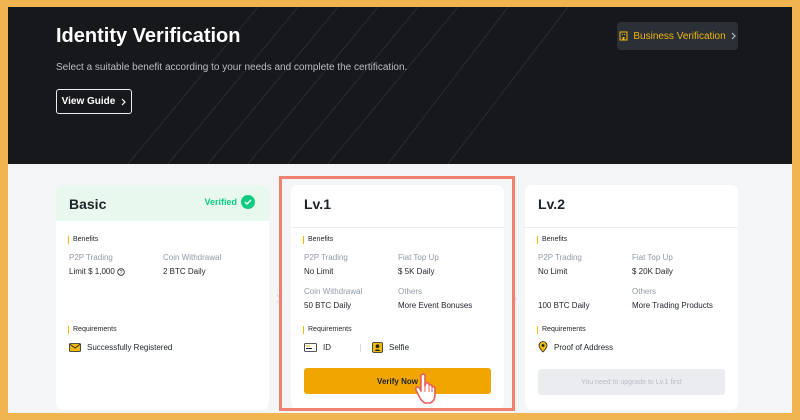 The image size is (800, 420). What do you see at coordinates (75, 347) in the screenshot?
I see `envelope-icon` at bounding box center [75, 347].